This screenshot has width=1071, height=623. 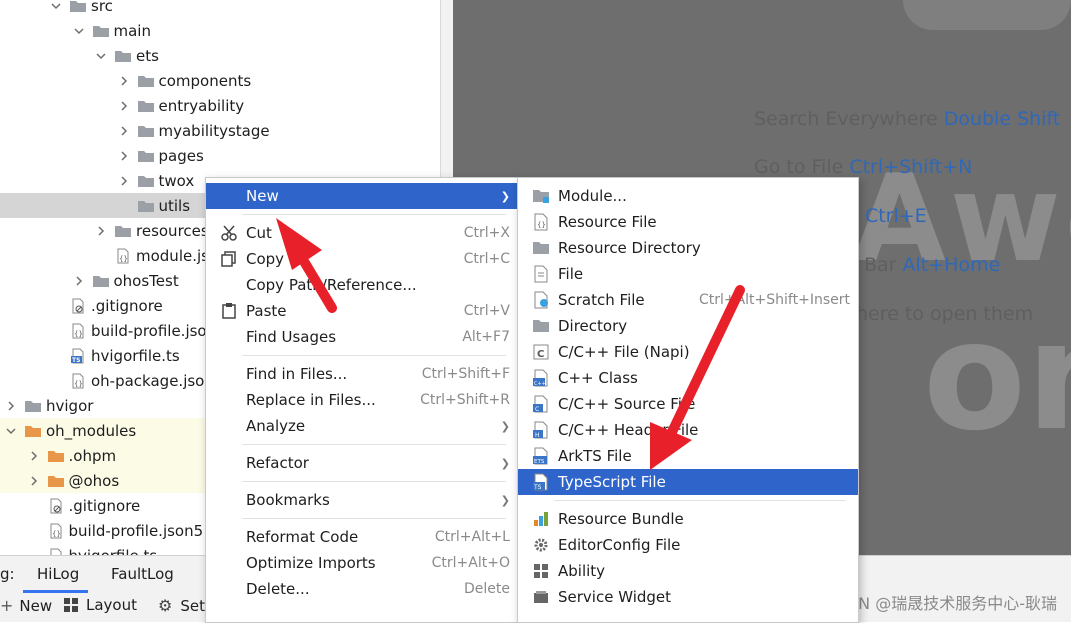 What do you see at coordinates (688, 274) in the screenshot?
I see `menu-item-file: File` at bounding box center [688, 274].